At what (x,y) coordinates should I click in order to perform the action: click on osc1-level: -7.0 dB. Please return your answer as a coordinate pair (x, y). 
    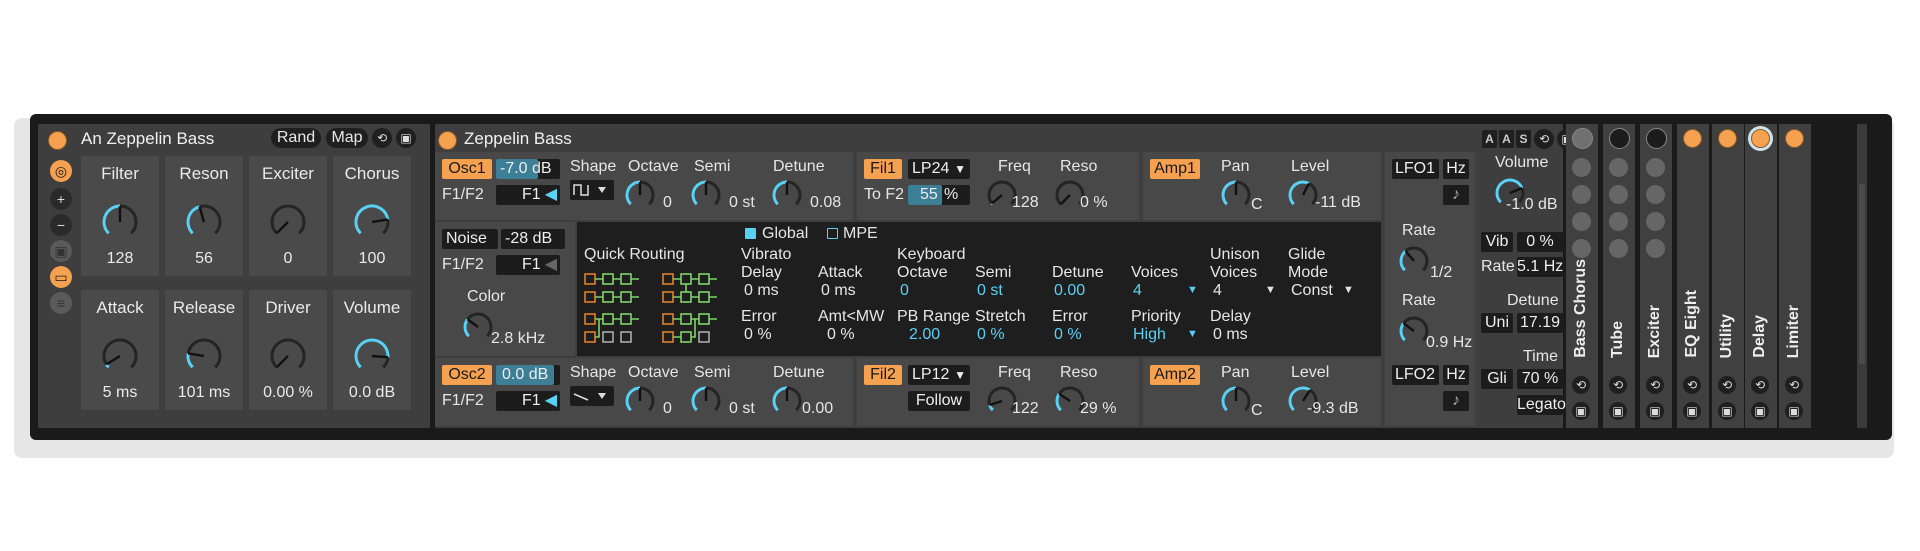
    Looking at the image, I should click on (528, 169).